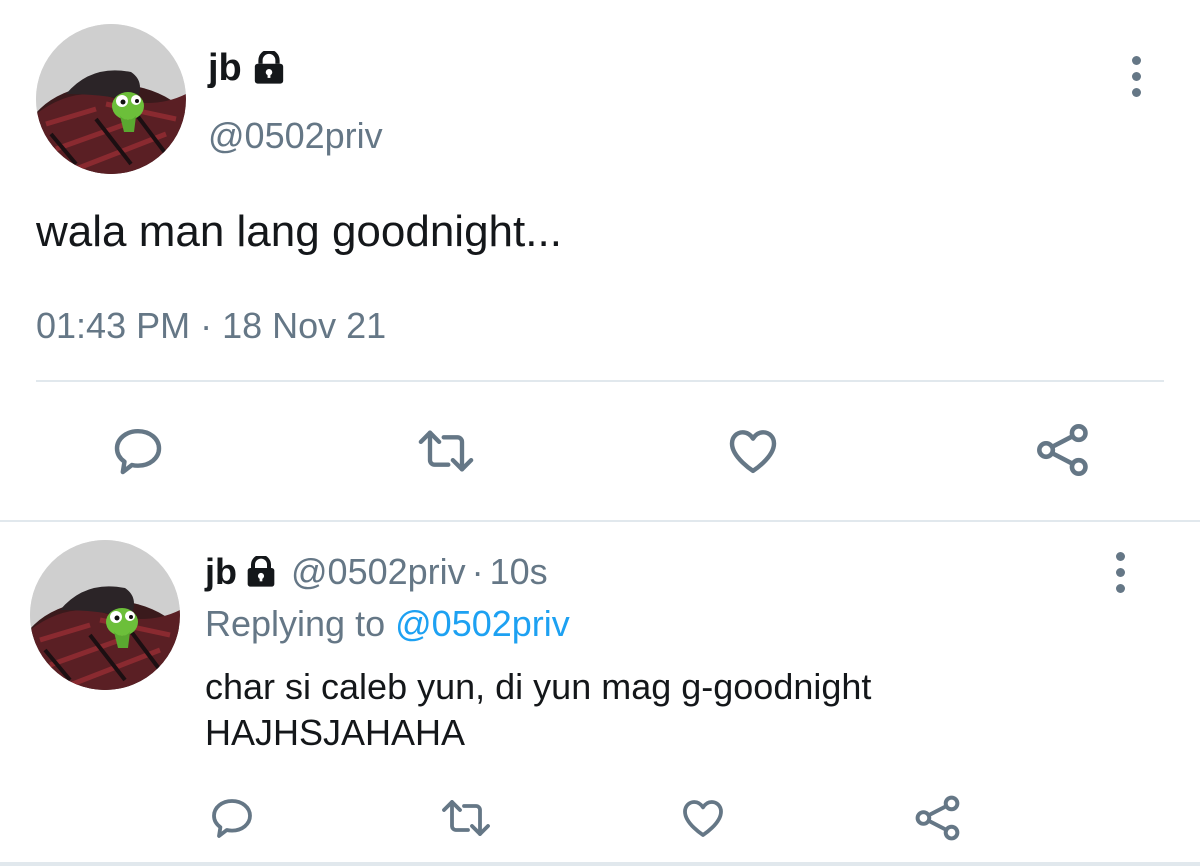 The width and height of the screenshot is (1200, 866). Describe the element at coordinates (519, 572) in the screenshot. I see `reply-time-ago: 10s` at that location.